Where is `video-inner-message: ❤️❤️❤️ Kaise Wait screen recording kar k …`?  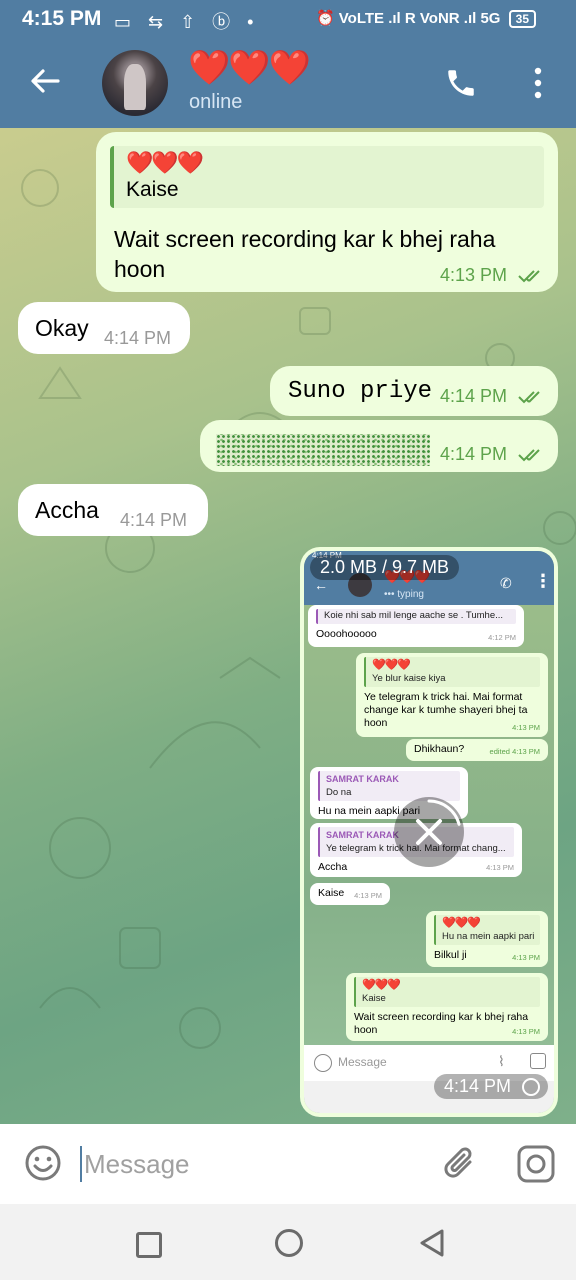
video-inner-message: ❤️❤️❤️ Kaise Wait screen recording kar k … is located at coordinates (447, 1007).